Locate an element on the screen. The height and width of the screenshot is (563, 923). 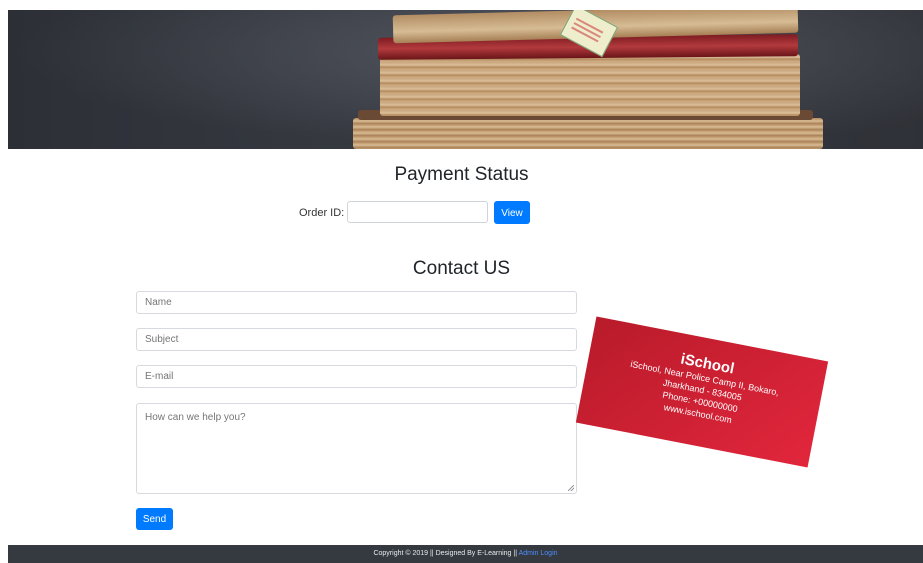
email-field is located at coordinates (356, 376).